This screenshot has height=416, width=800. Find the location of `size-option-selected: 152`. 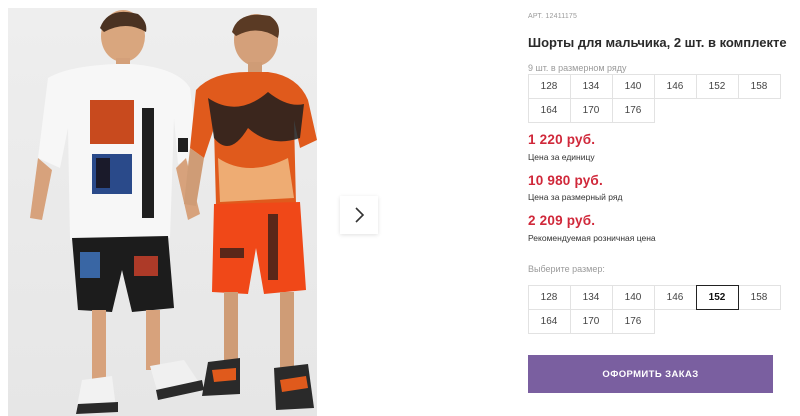

size-option-selected: 152 is located at coordinates (717, 297).